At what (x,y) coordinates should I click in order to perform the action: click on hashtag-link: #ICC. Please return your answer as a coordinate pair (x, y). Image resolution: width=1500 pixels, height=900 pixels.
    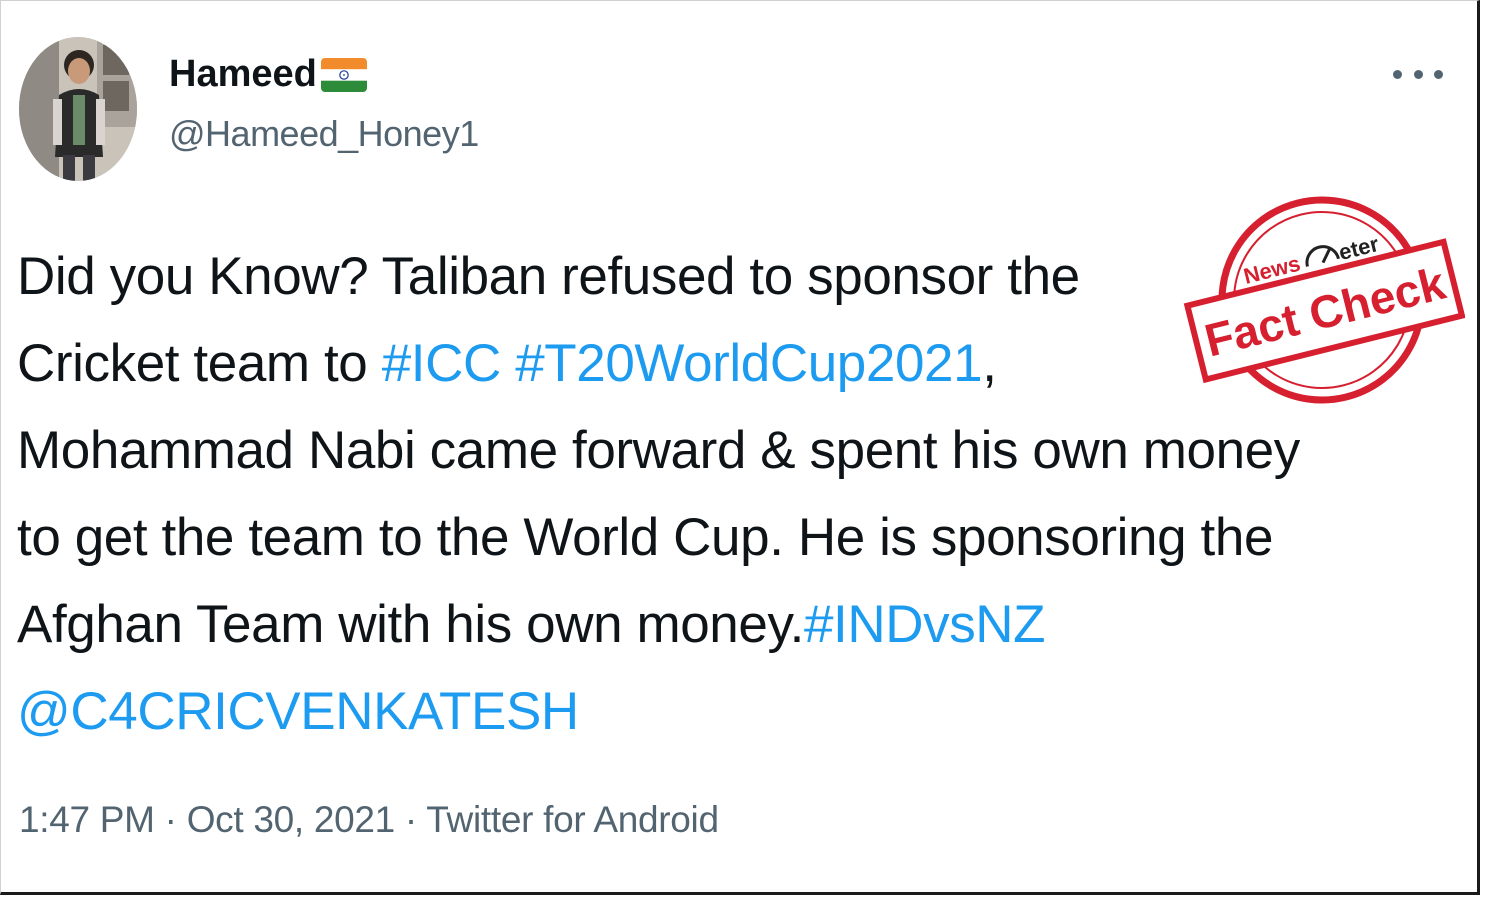
    Looking at the image, I should click on (442, 363).